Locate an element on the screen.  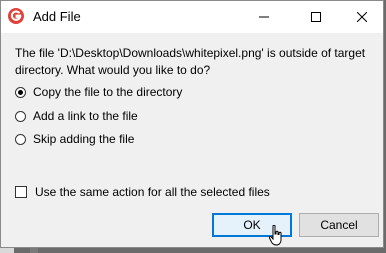
maximize-icon is located at coordinates (316, 16).